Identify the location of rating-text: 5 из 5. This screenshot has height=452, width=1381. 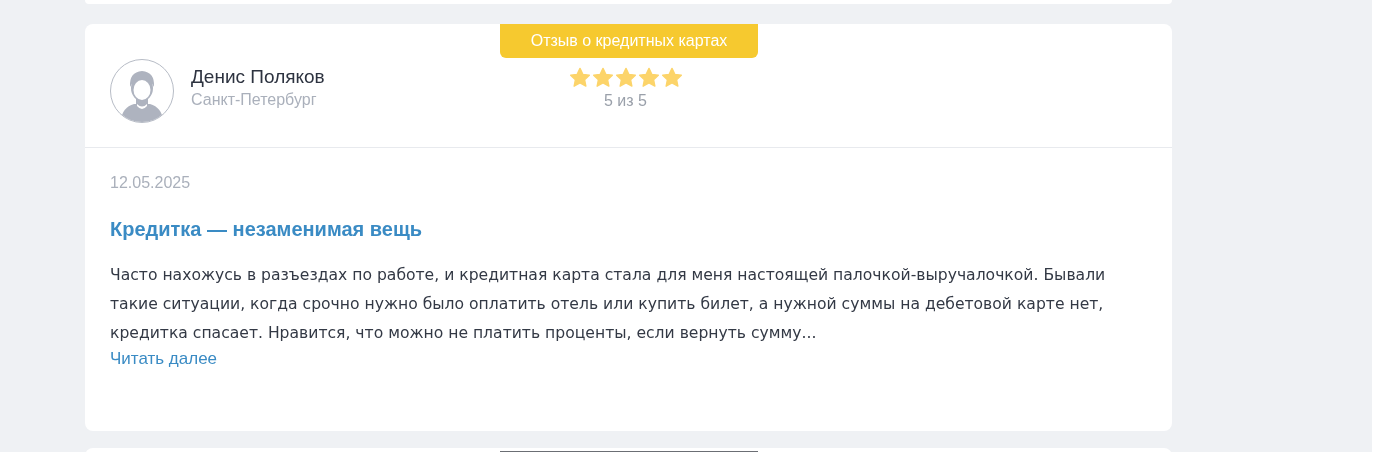
(625, 101).